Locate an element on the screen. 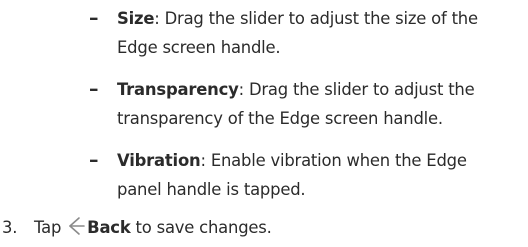 This screenshot has width=528, height=247. list-item-line: Edge screen handle. is located at coordinates (319, 47).